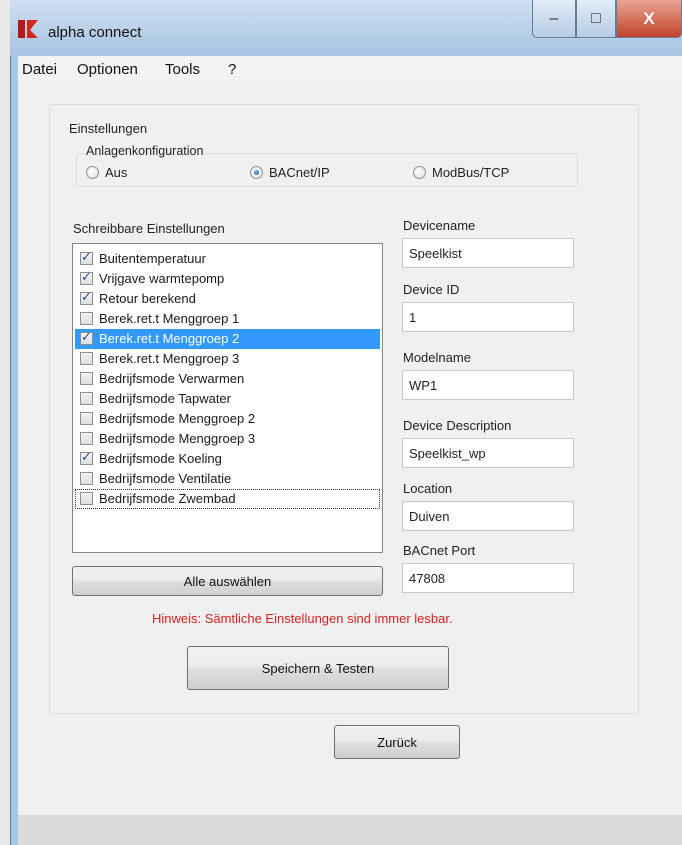 The image size is (682, 845). Describe the element at coordinates (488, 253) in the screenshot. I see `devicename-field` at that location.